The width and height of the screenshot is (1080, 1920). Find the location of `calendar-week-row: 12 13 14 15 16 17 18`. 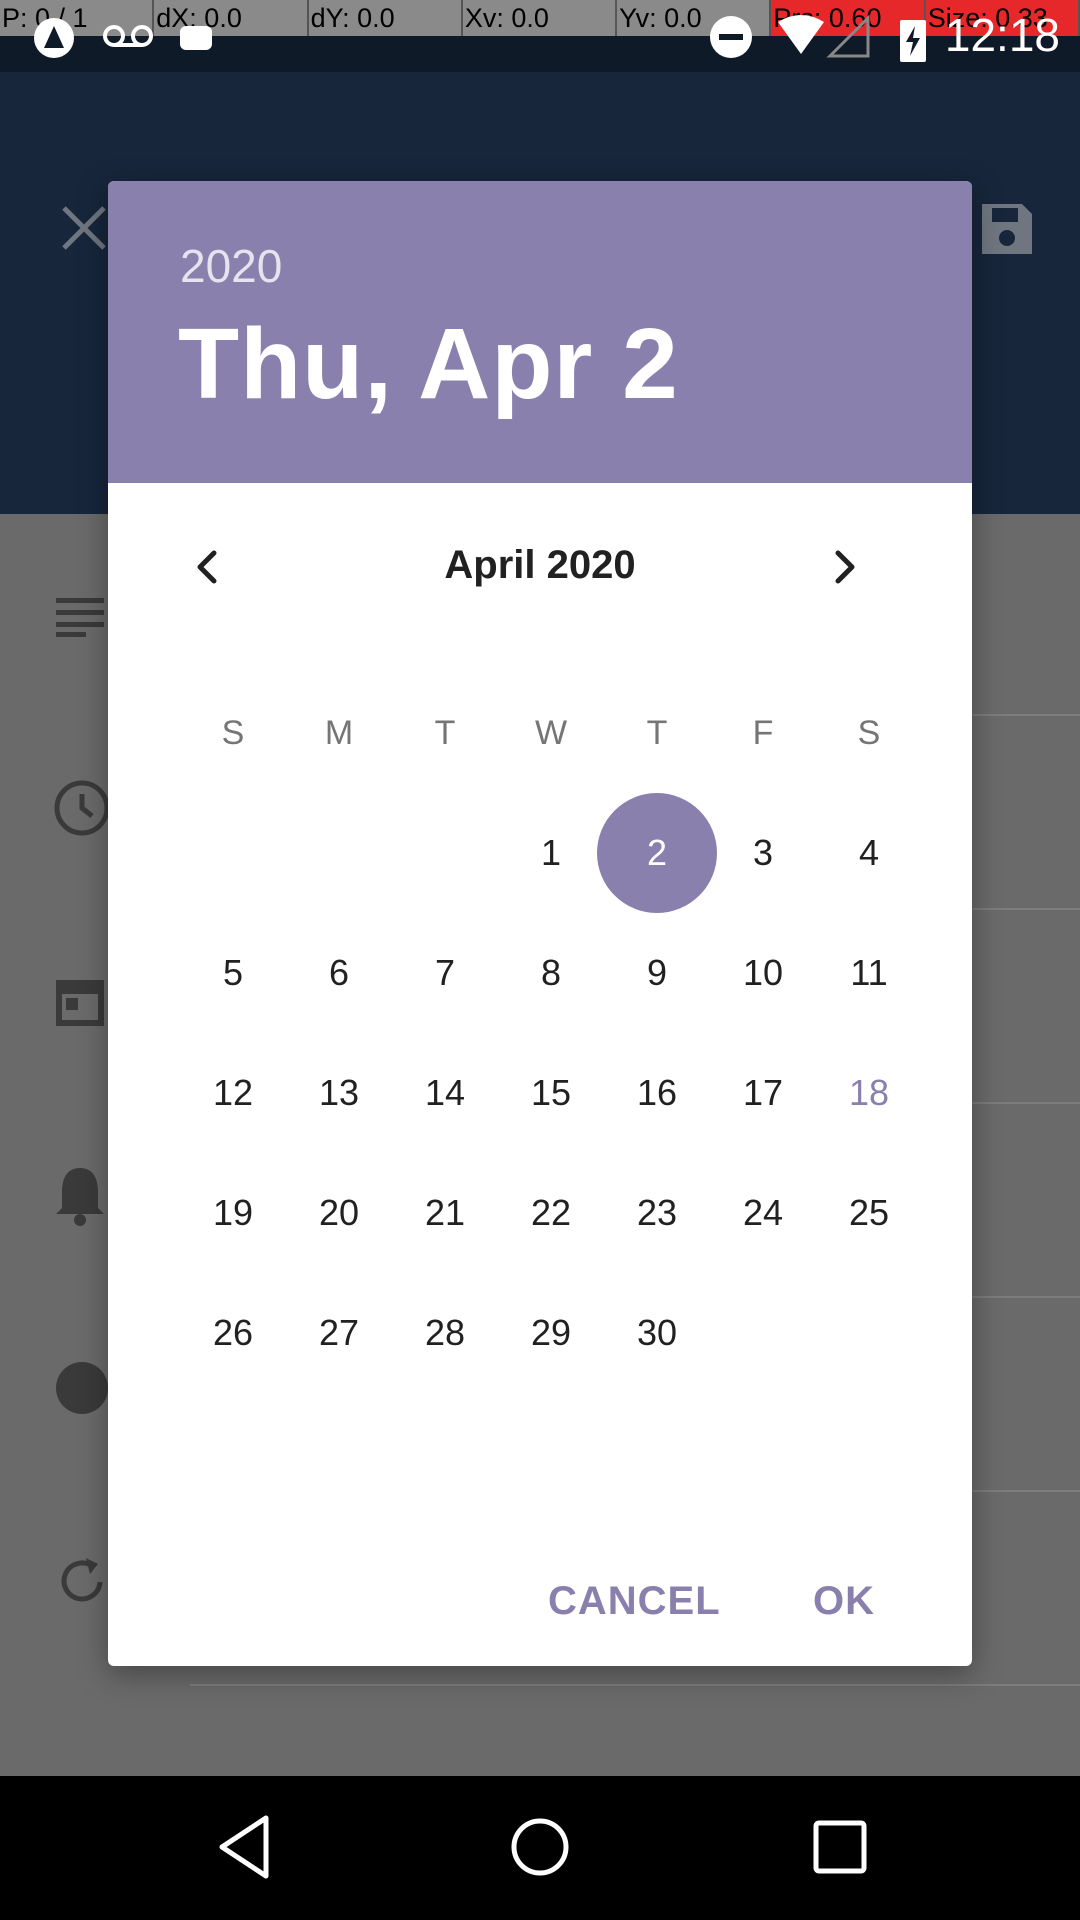

calendar-week-row: 12 13 14 15 16 17 18 is located at coordinates (551, 1093).